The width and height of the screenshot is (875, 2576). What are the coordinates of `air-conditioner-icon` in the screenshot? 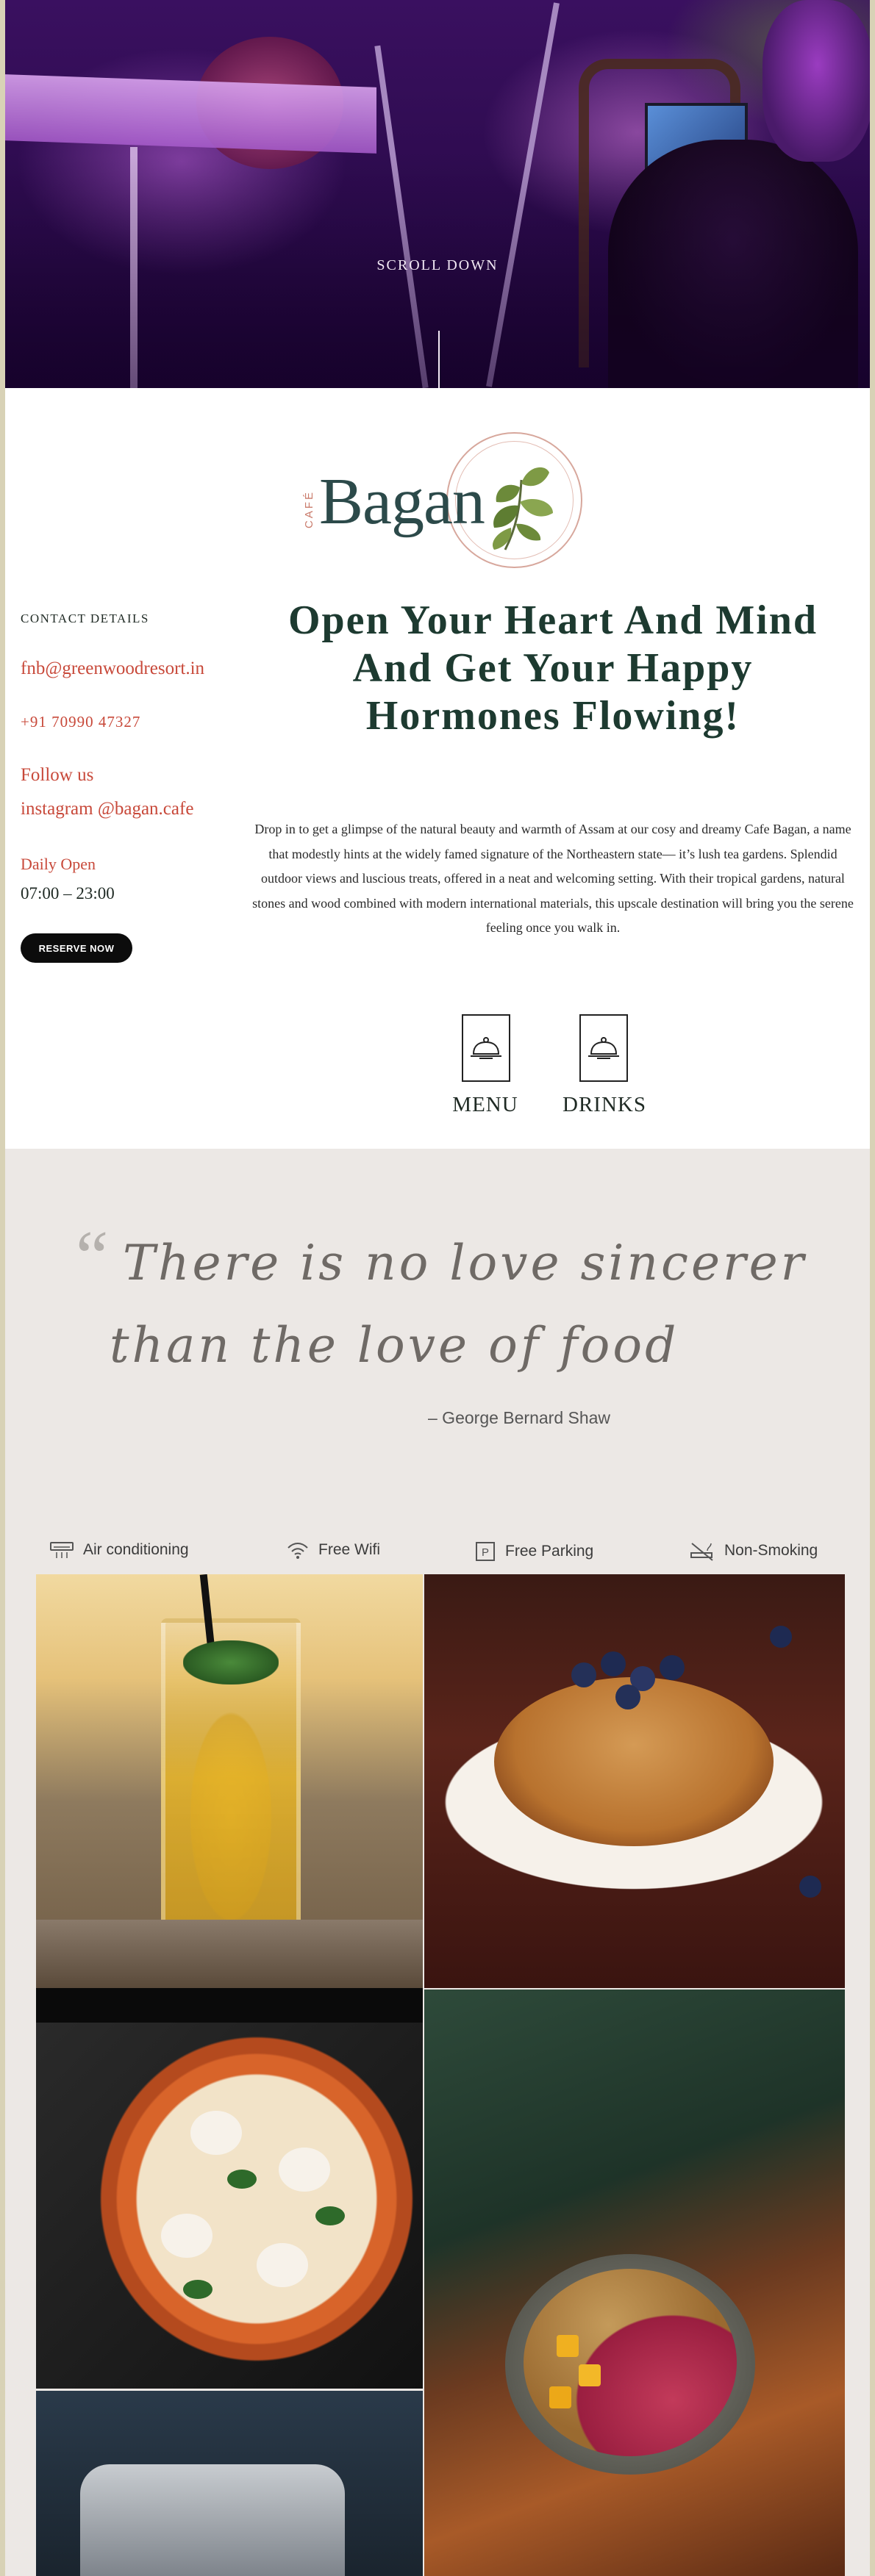 It's located at (62, 1550).